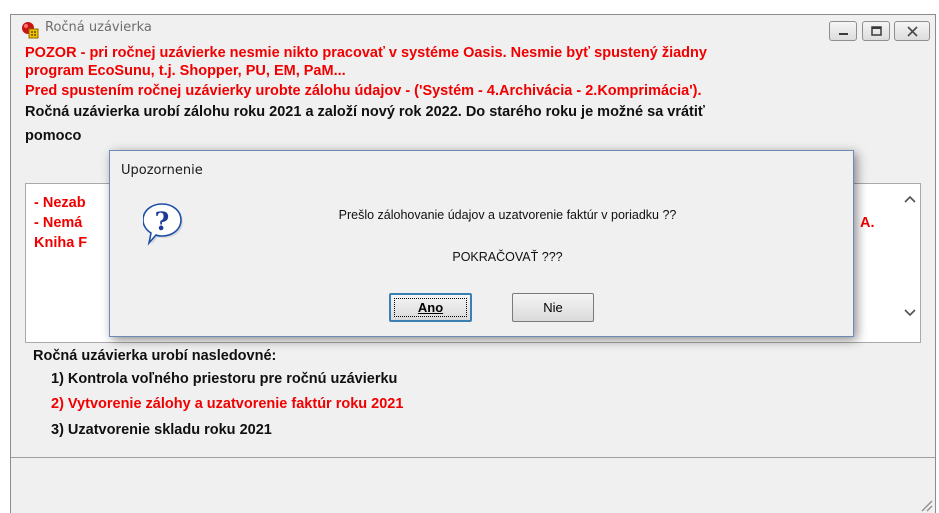  What do you see at coordinates (145, 112) in the screenshot?
I see `info-prefix: Ročná uzávierka urobí zálohu roku` at bounding box center [145, 112].